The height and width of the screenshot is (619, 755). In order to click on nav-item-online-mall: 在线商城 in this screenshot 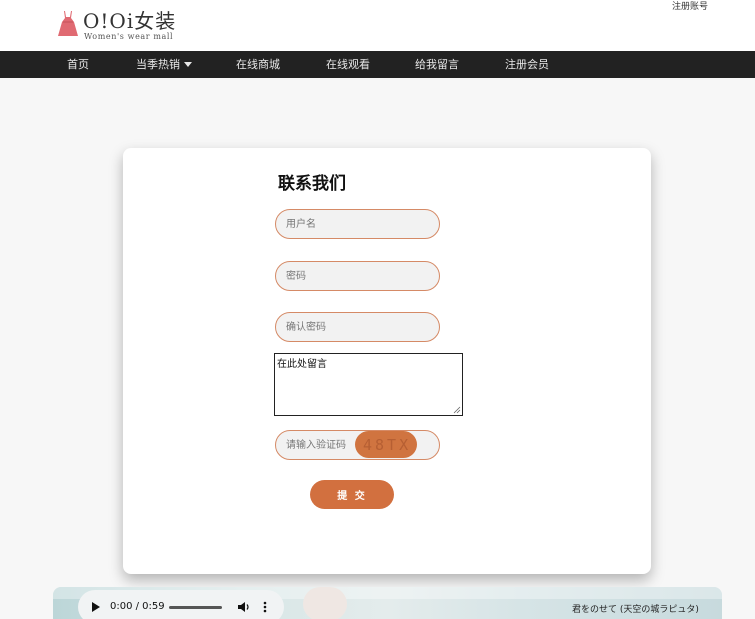, I will do `click(258, 64)`.